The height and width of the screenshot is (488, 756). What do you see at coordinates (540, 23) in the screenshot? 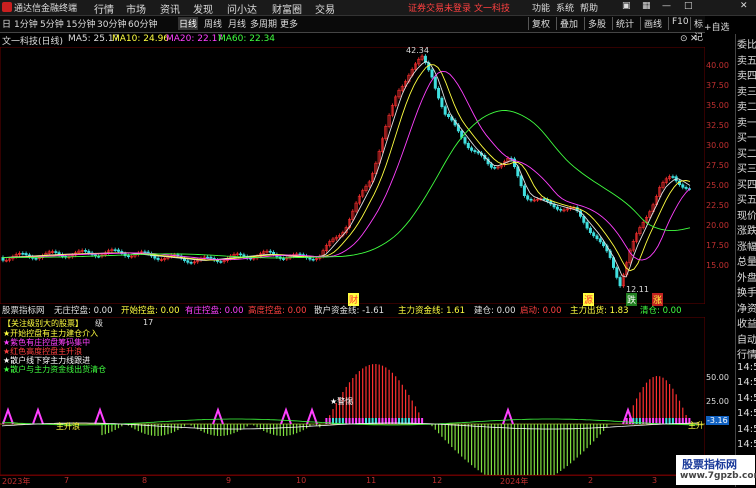
I see `fuquan-button: 复权` at bounding box center [540, 23].